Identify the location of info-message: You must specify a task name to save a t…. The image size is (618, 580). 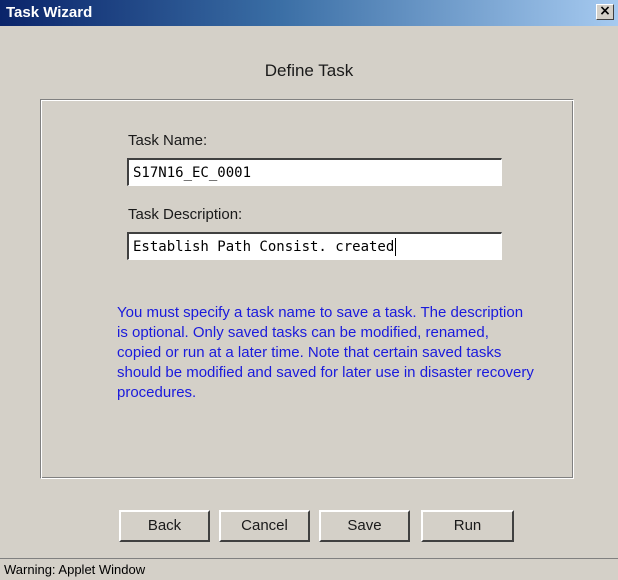
(325, 352).